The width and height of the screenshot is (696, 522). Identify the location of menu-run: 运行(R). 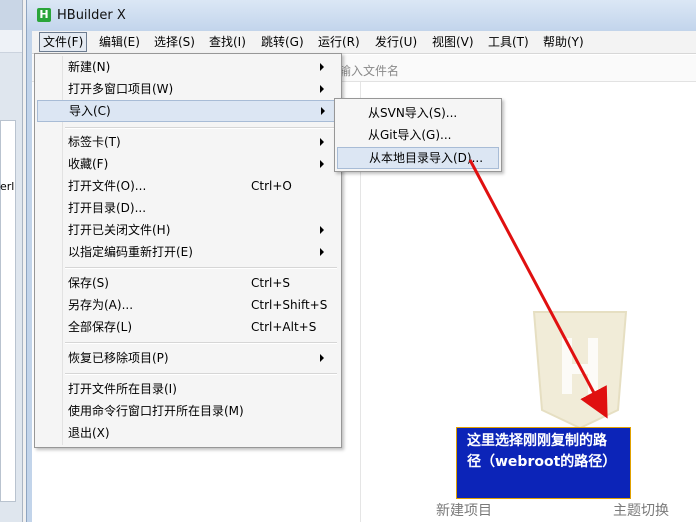
(339, 42).